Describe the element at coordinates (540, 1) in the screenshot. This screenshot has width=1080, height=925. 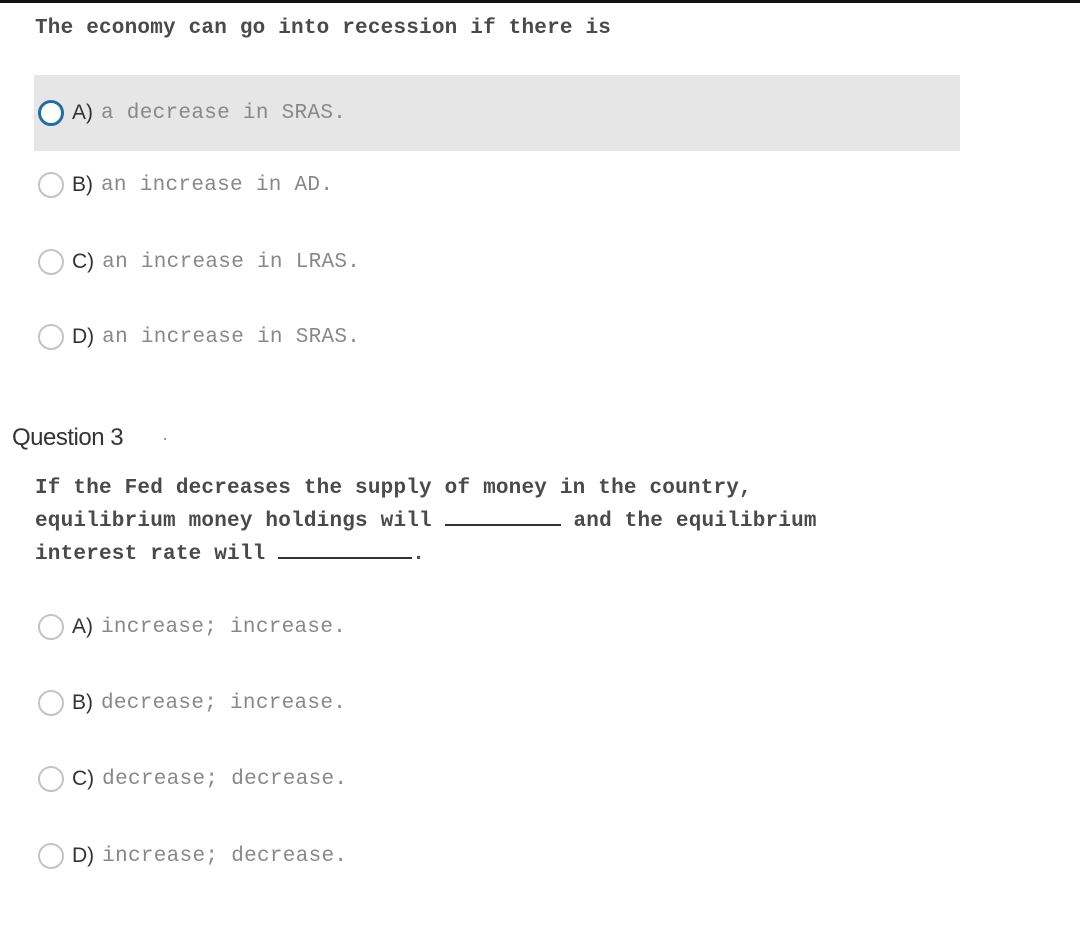
I see `top-border` at that location.